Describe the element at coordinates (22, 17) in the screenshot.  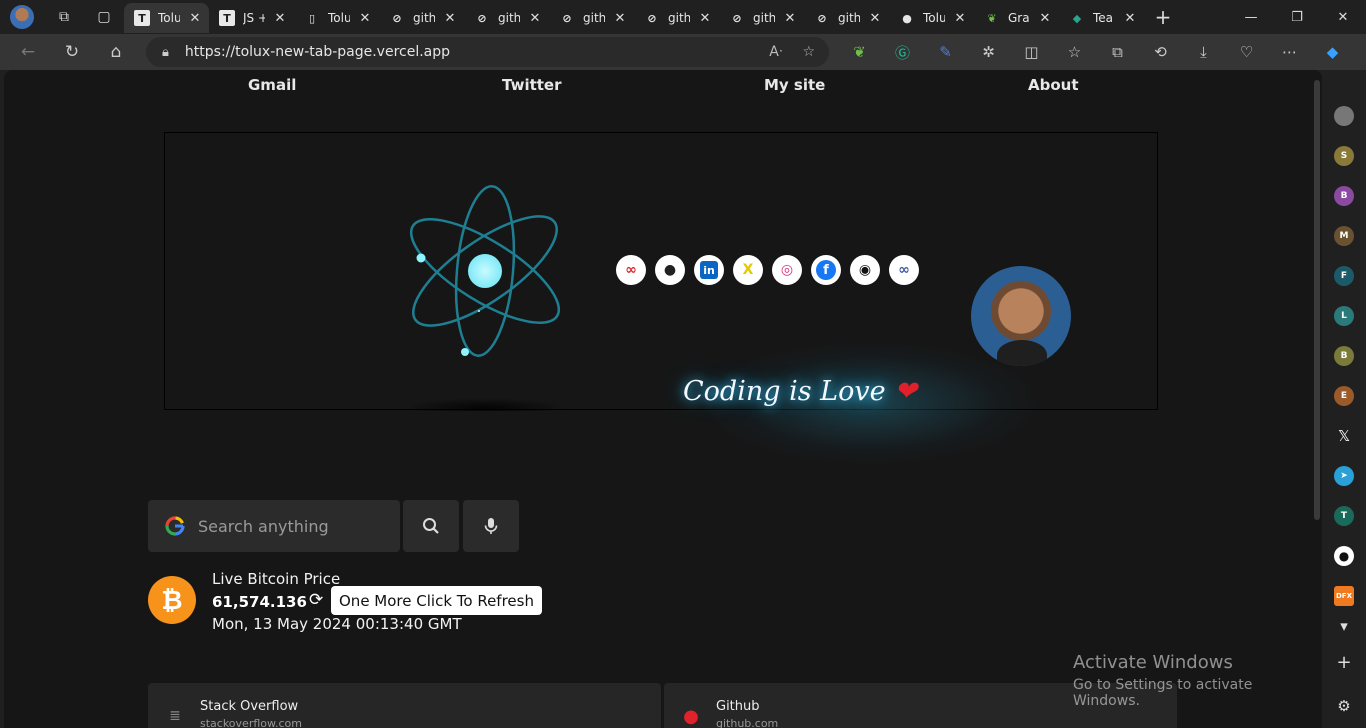
I see `profile-button` at that location.